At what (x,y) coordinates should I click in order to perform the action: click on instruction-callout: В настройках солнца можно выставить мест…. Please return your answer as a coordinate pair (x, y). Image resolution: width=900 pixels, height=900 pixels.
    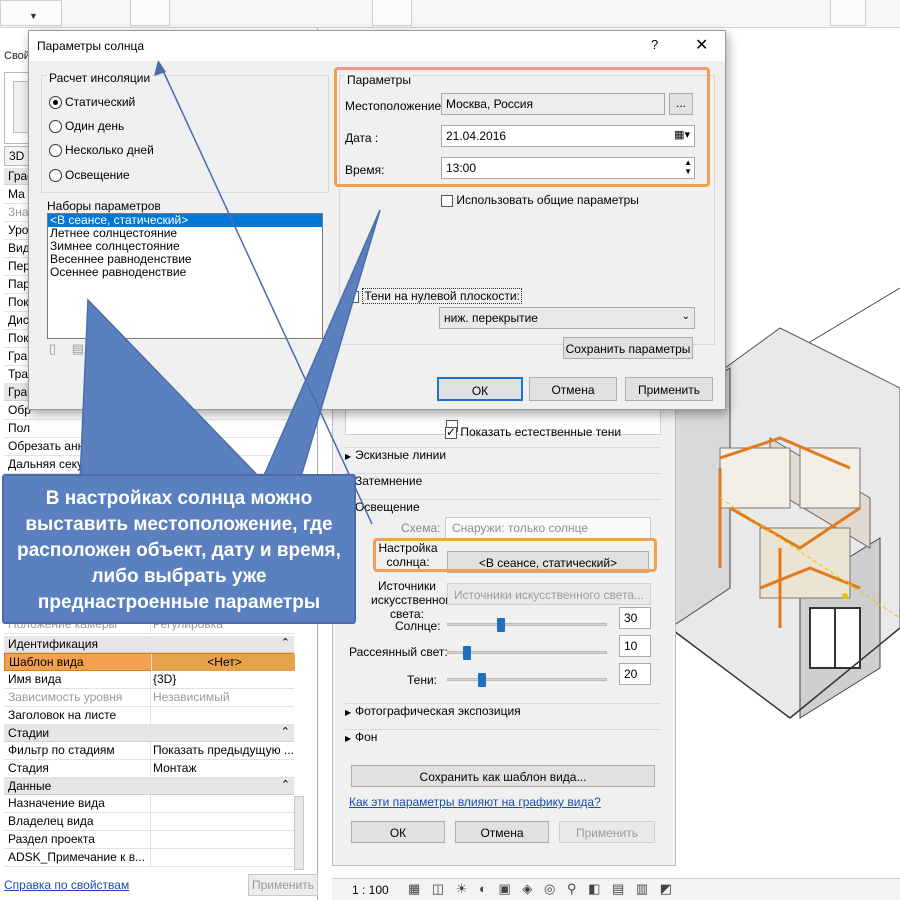
    Looking at the image, I should click on (179, 549).